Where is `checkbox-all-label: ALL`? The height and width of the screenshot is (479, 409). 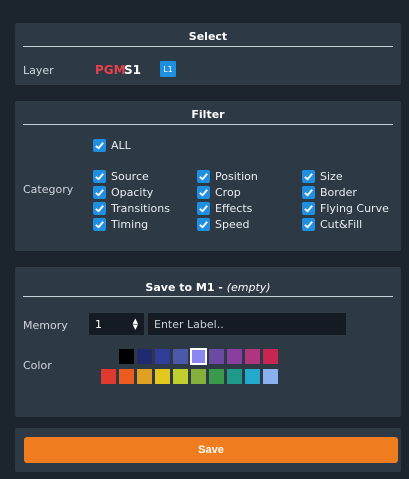
checkbox-all-label: ALL is located at coordinates (121, 145).